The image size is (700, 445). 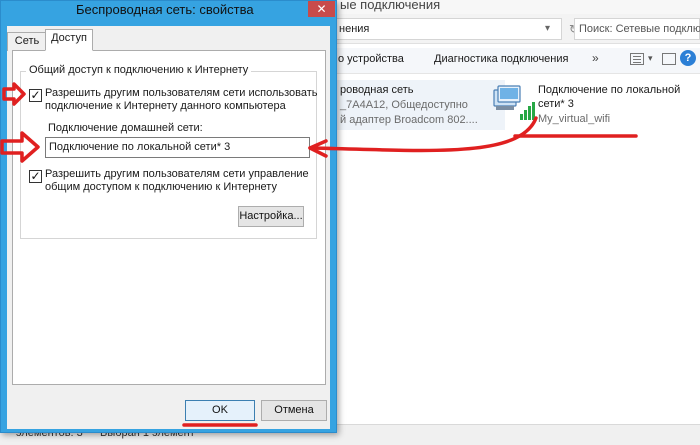 I want to click on network-item-name: роводная сеть, so click(x=377, y=90).